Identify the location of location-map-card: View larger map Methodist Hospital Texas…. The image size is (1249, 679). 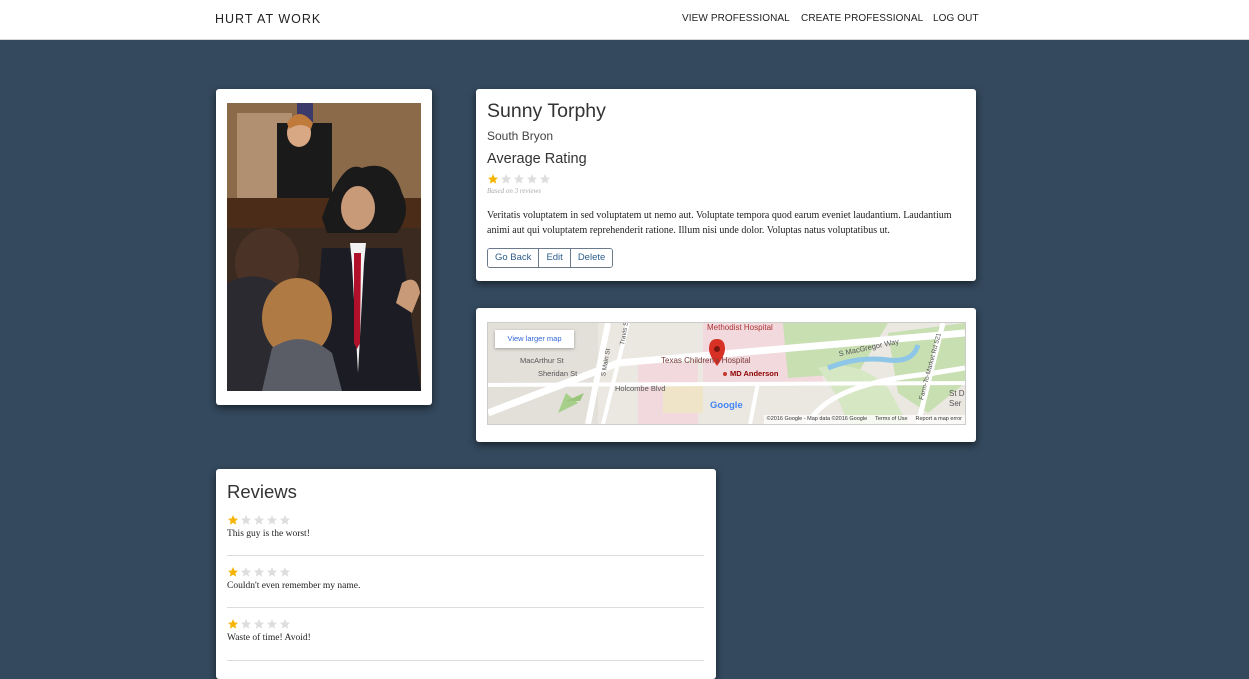
(726, 375).